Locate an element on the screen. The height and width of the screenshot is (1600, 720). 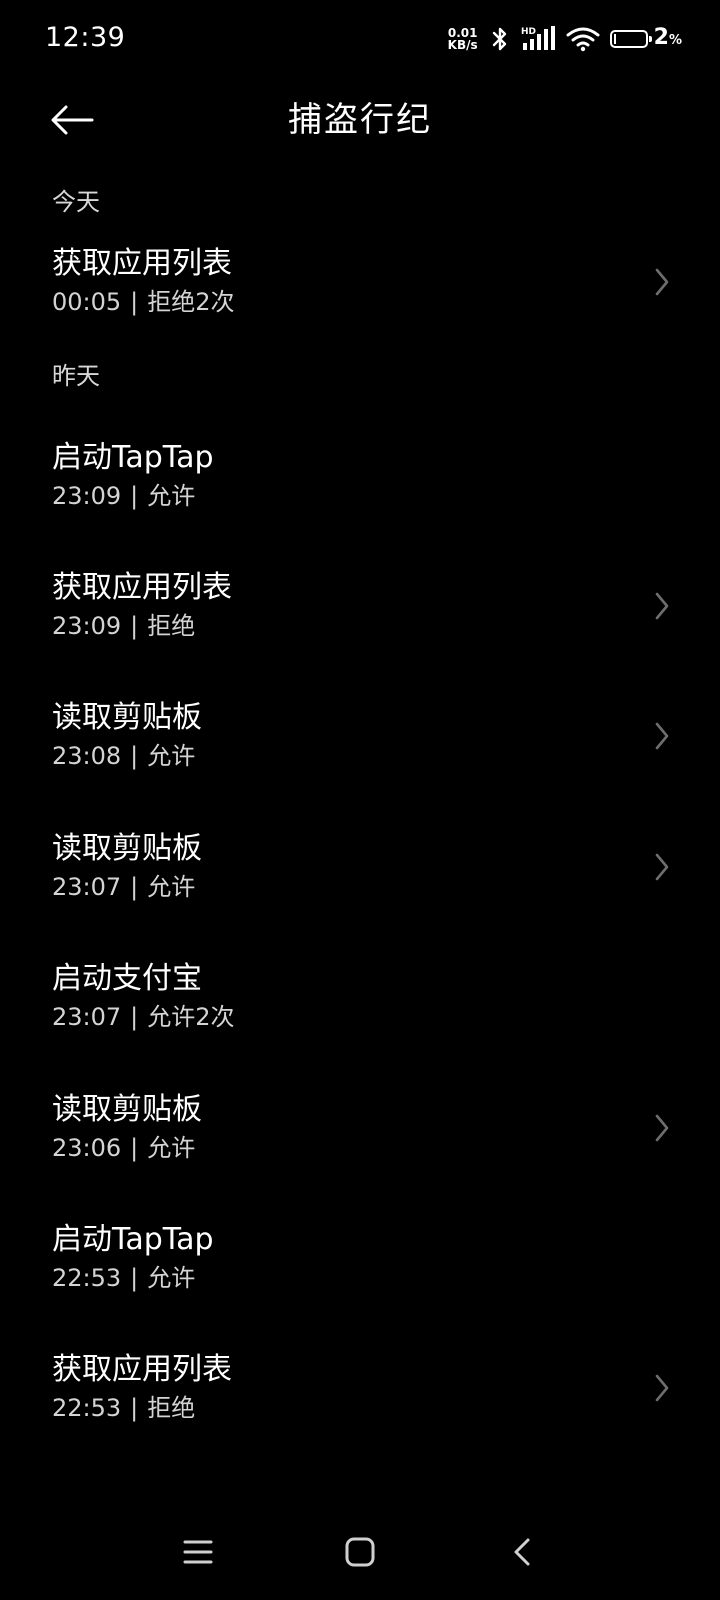
recent-apps-button is located at coordinates (198, 1552).